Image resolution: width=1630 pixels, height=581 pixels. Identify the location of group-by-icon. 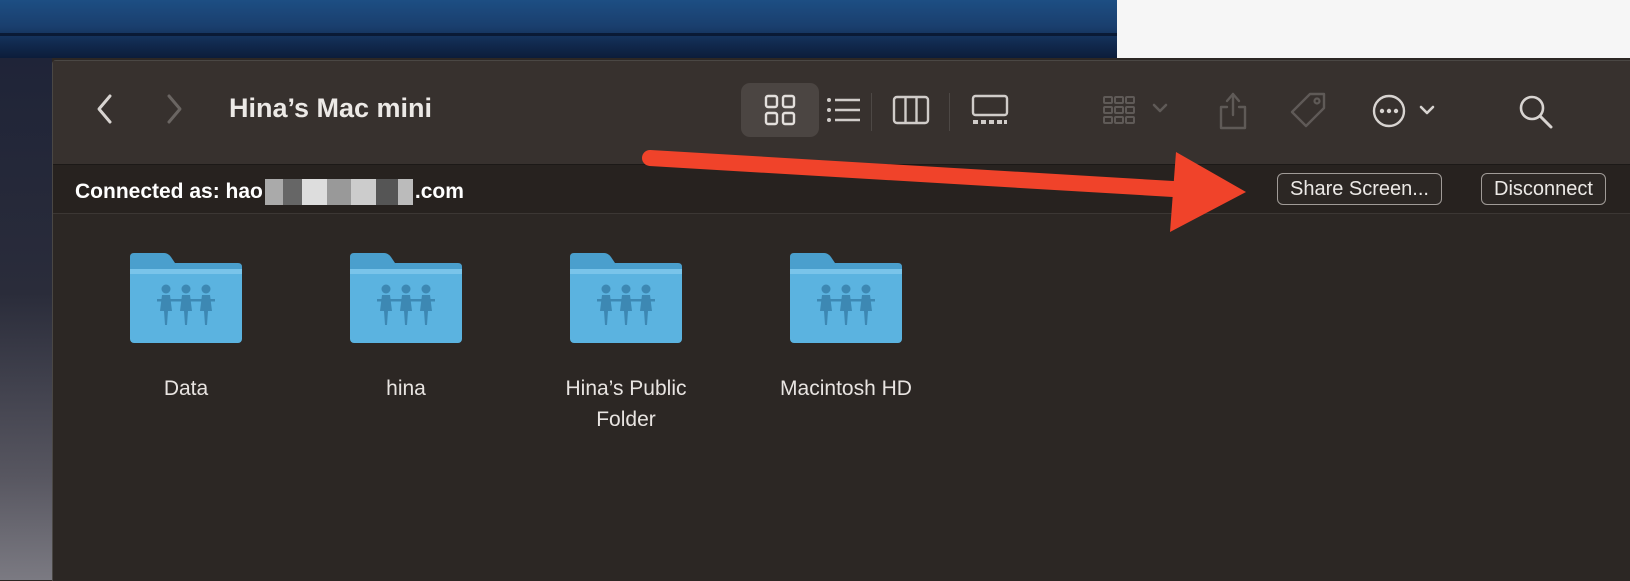
(1135, 110).